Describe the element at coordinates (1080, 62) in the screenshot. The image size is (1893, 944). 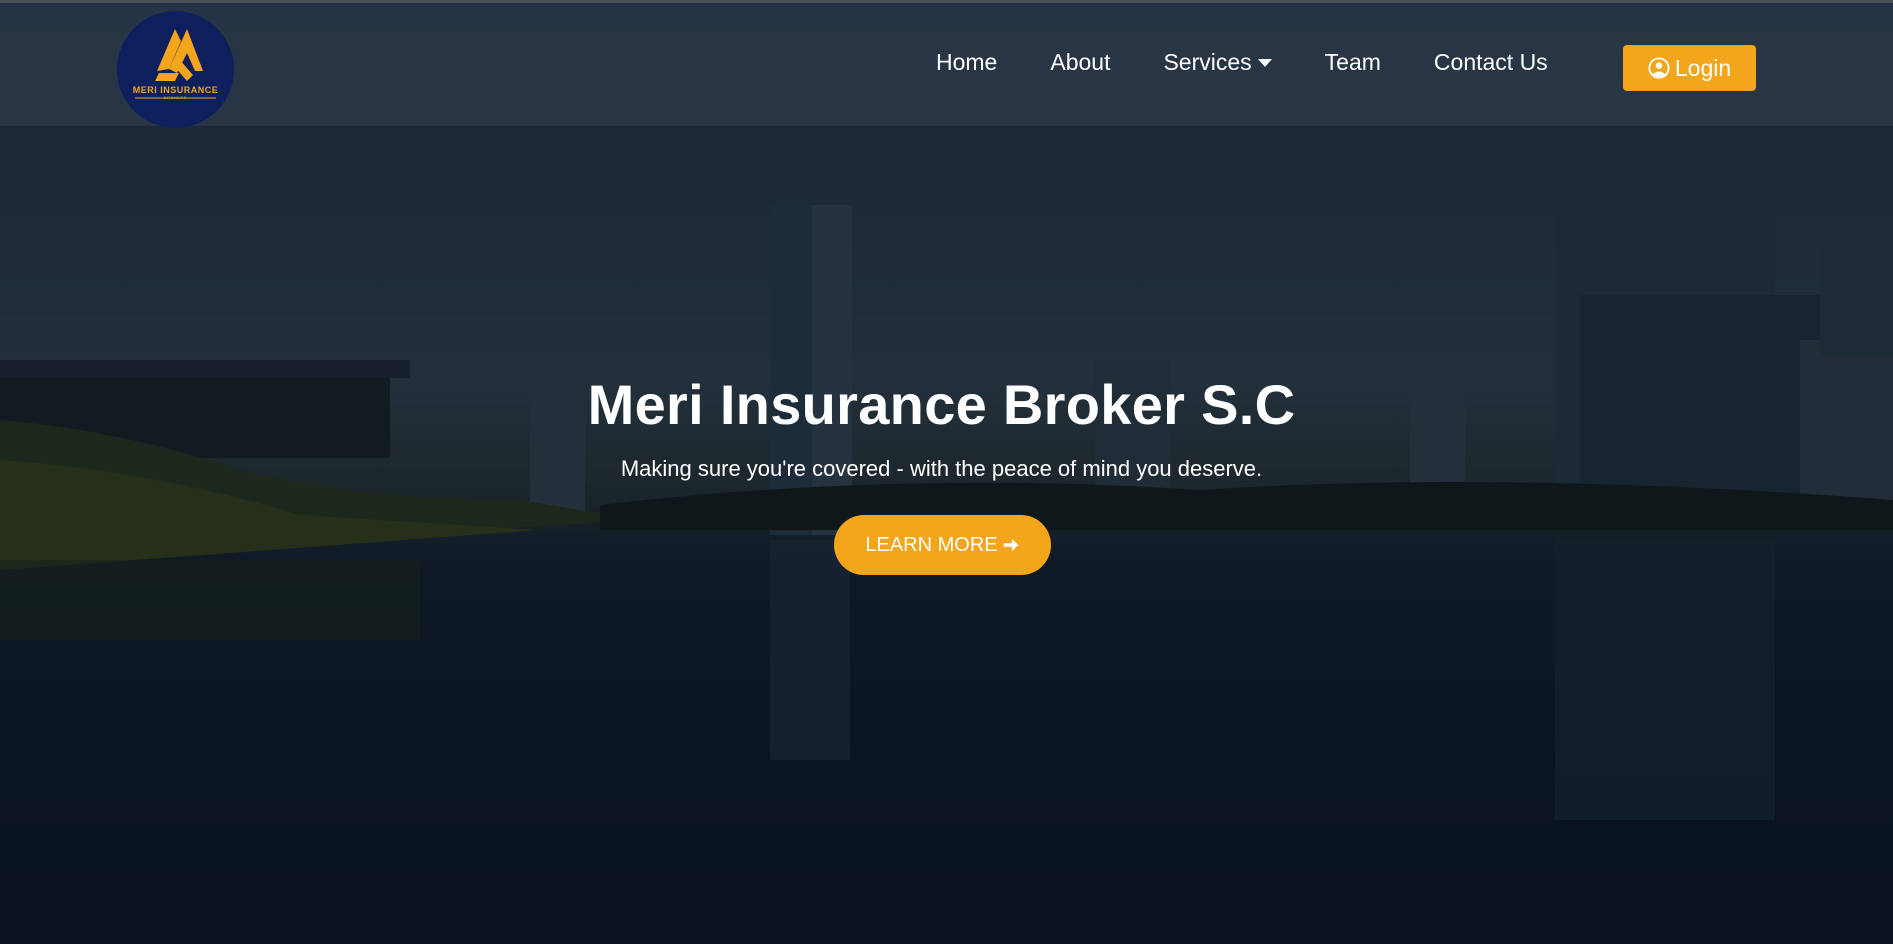
I see `nav-about-link: About` at that location.